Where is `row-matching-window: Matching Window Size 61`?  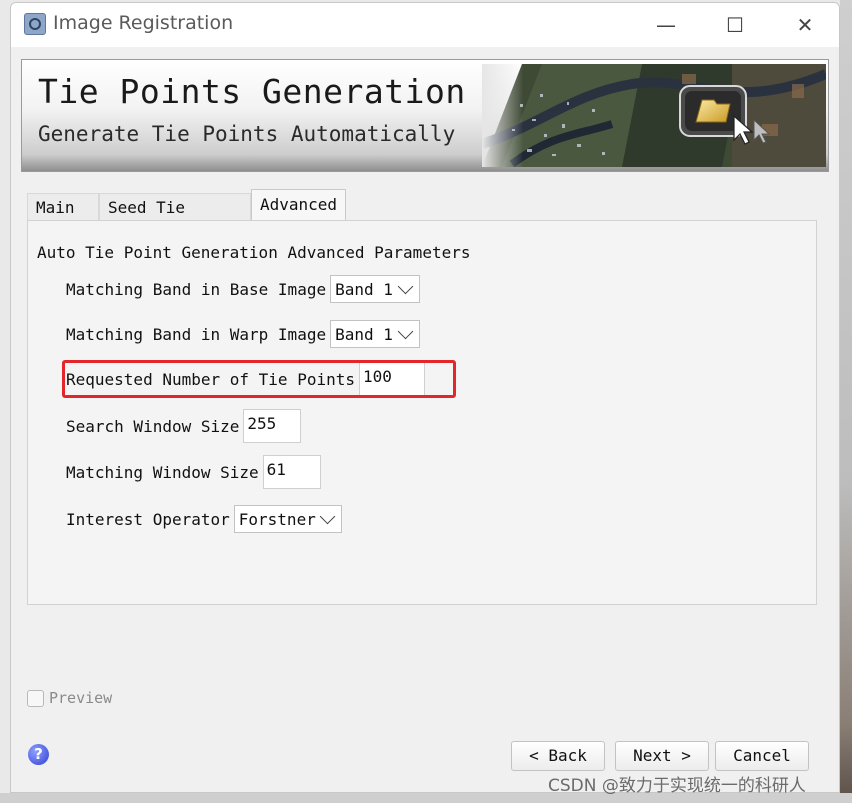
row-matching-window: Matching Window Size 61 is located at coordinates (193, 472).